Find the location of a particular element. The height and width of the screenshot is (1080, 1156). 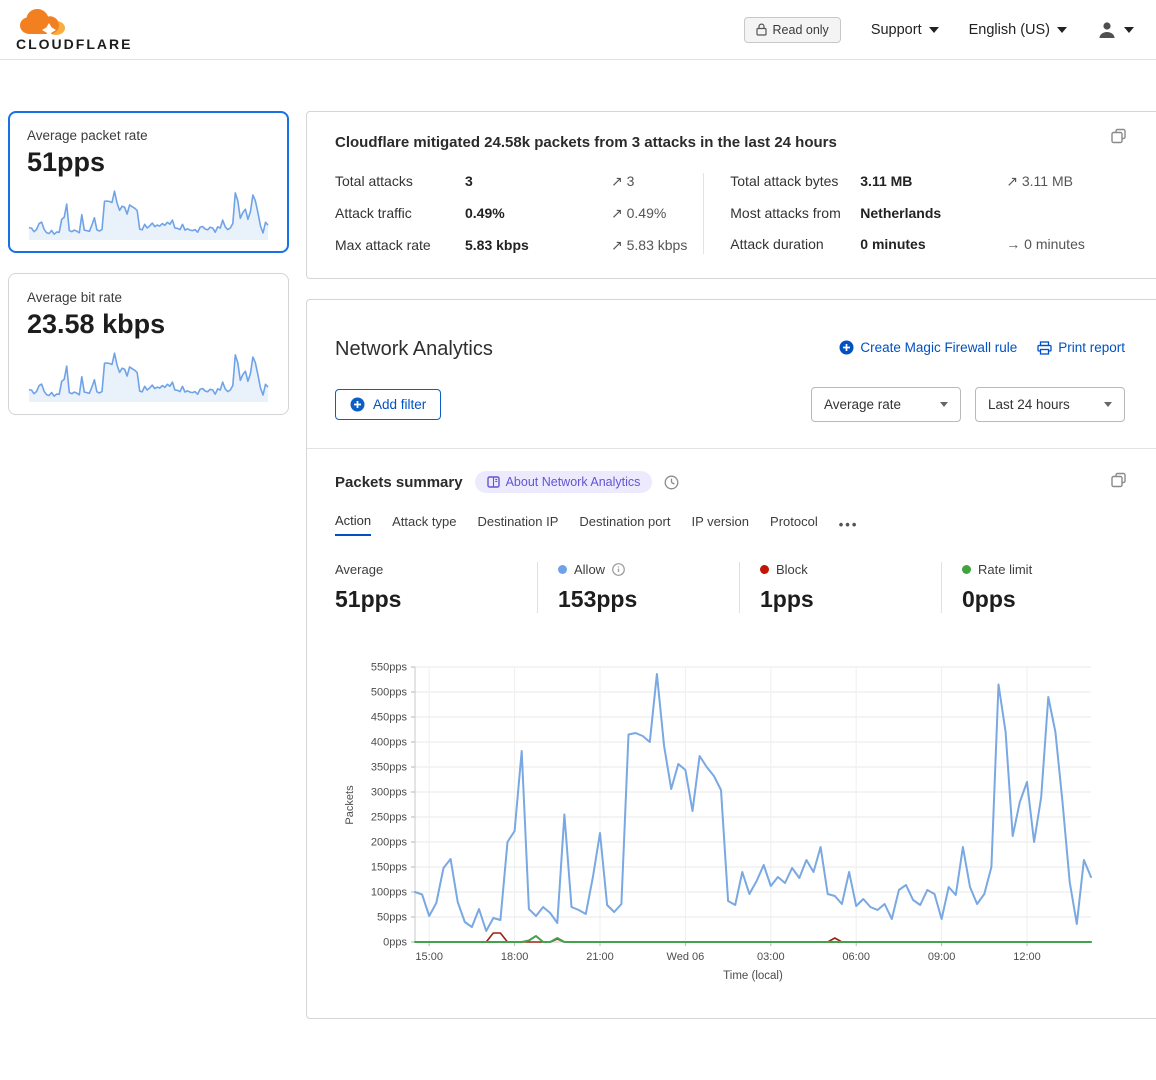

sparkline-chart is located at coordinates (148, 377).